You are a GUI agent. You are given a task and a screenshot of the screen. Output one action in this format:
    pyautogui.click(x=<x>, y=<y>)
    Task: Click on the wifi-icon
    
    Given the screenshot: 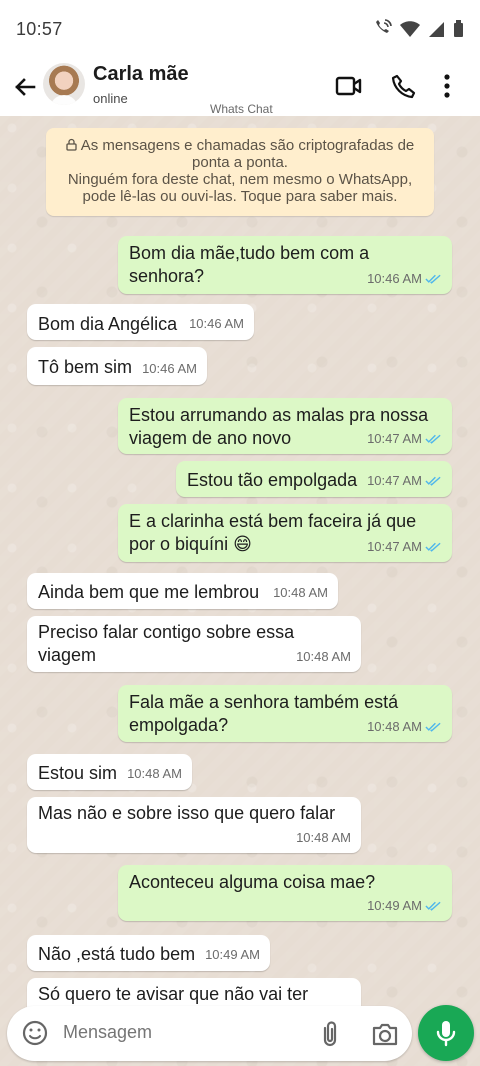 What is the action you would take?
    pyautogui.click(x=410, y=29)
    